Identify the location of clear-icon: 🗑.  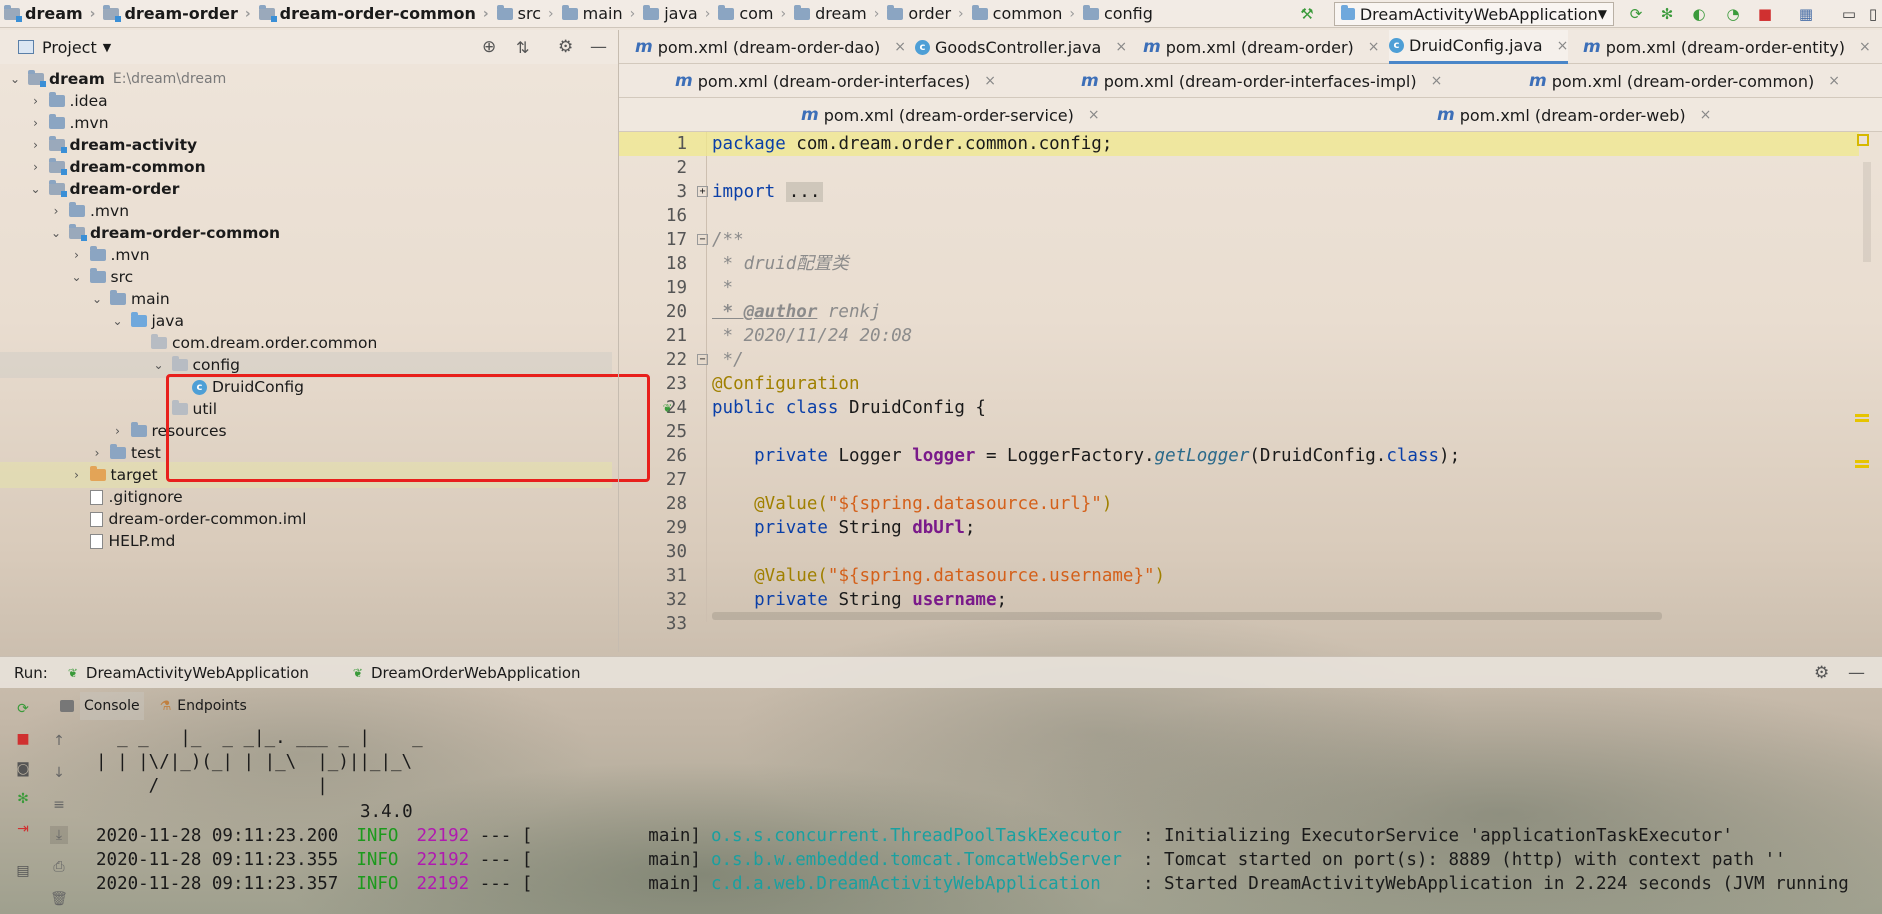
(59, 899).